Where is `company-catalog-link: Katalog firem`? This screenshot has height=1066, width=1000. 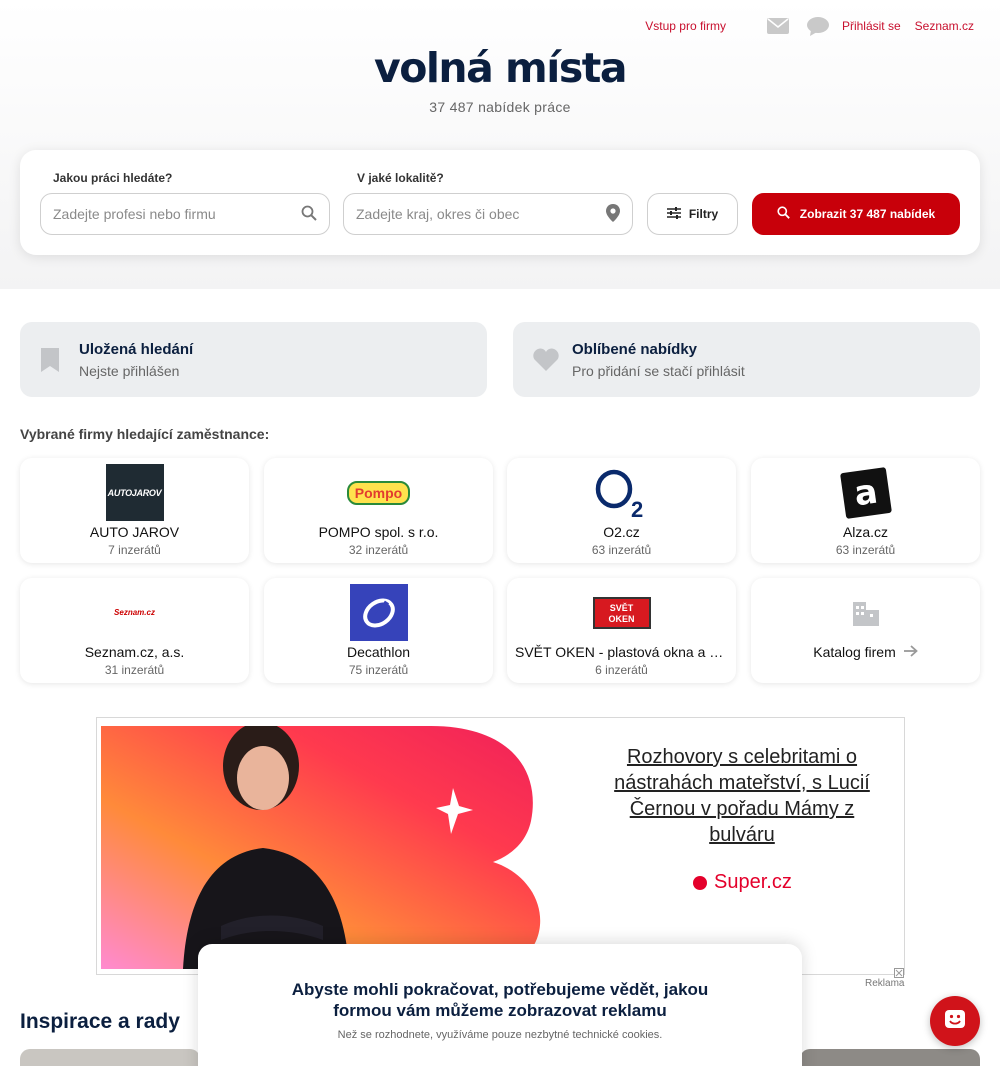 company-catalog-link: Katalog firem is located at coordinates (865, 652).